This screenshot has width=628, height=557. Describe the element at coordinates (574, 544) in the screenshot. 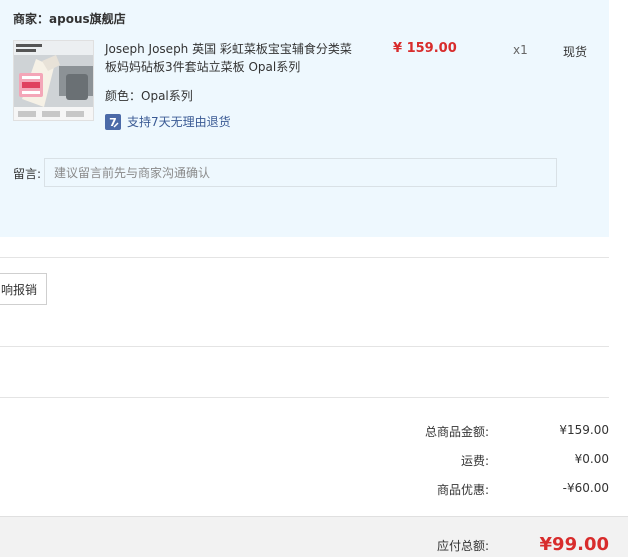

I see `payable-value: ¥99.00` at that location.